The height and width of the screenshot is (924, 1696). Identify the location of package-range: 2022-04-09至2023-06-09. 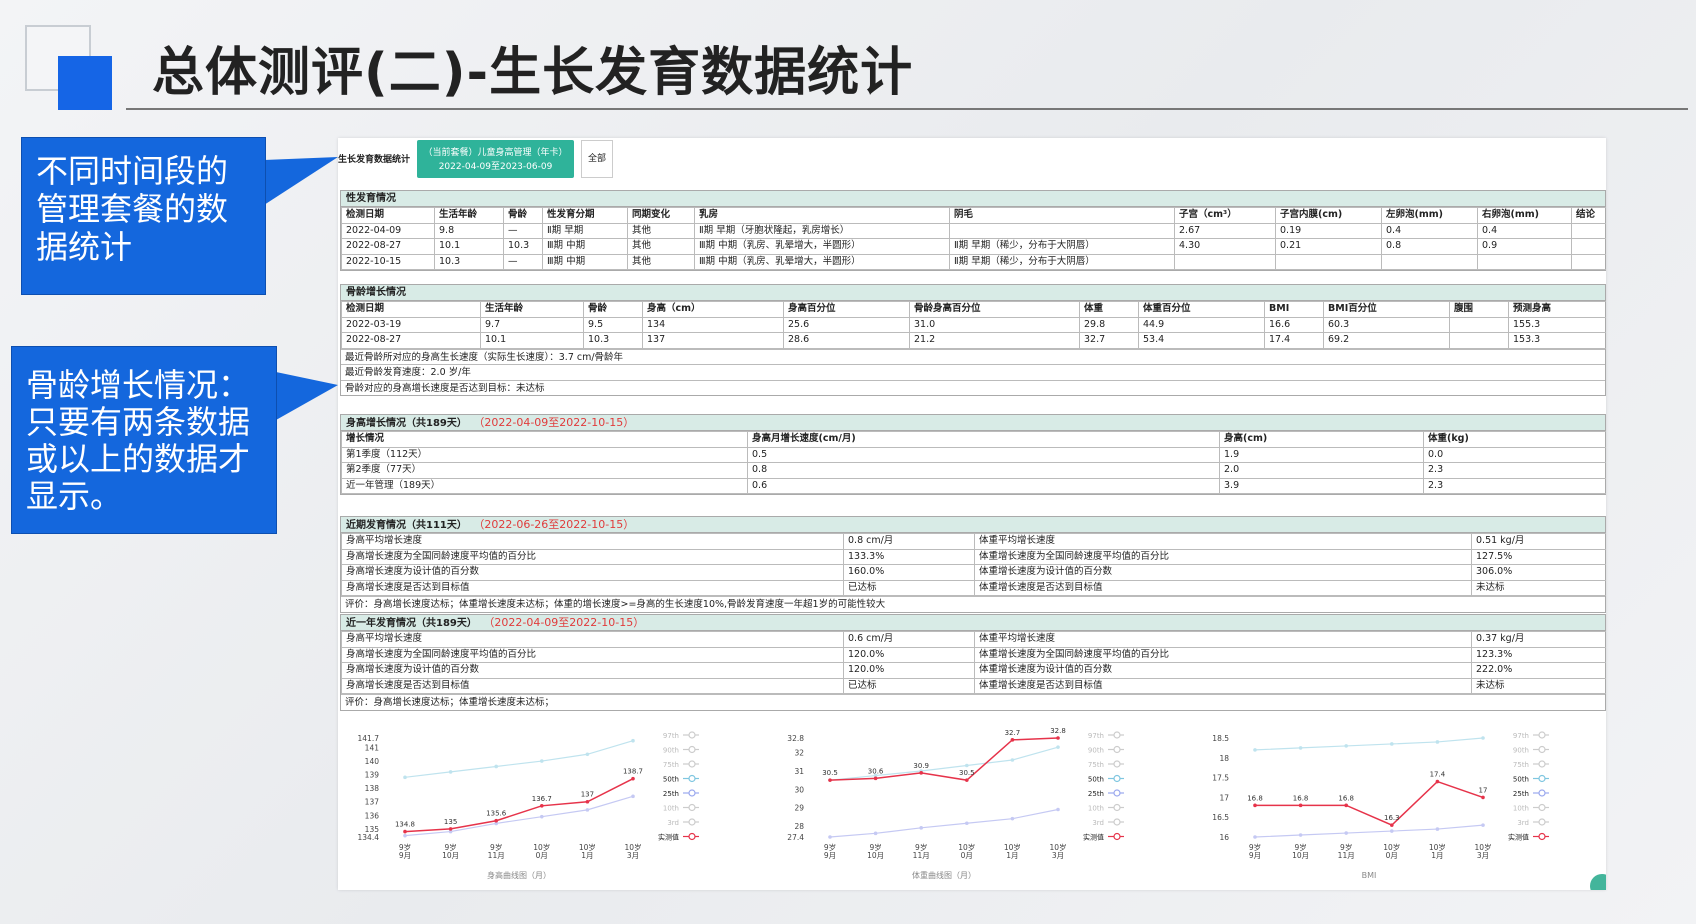
(495, 167).